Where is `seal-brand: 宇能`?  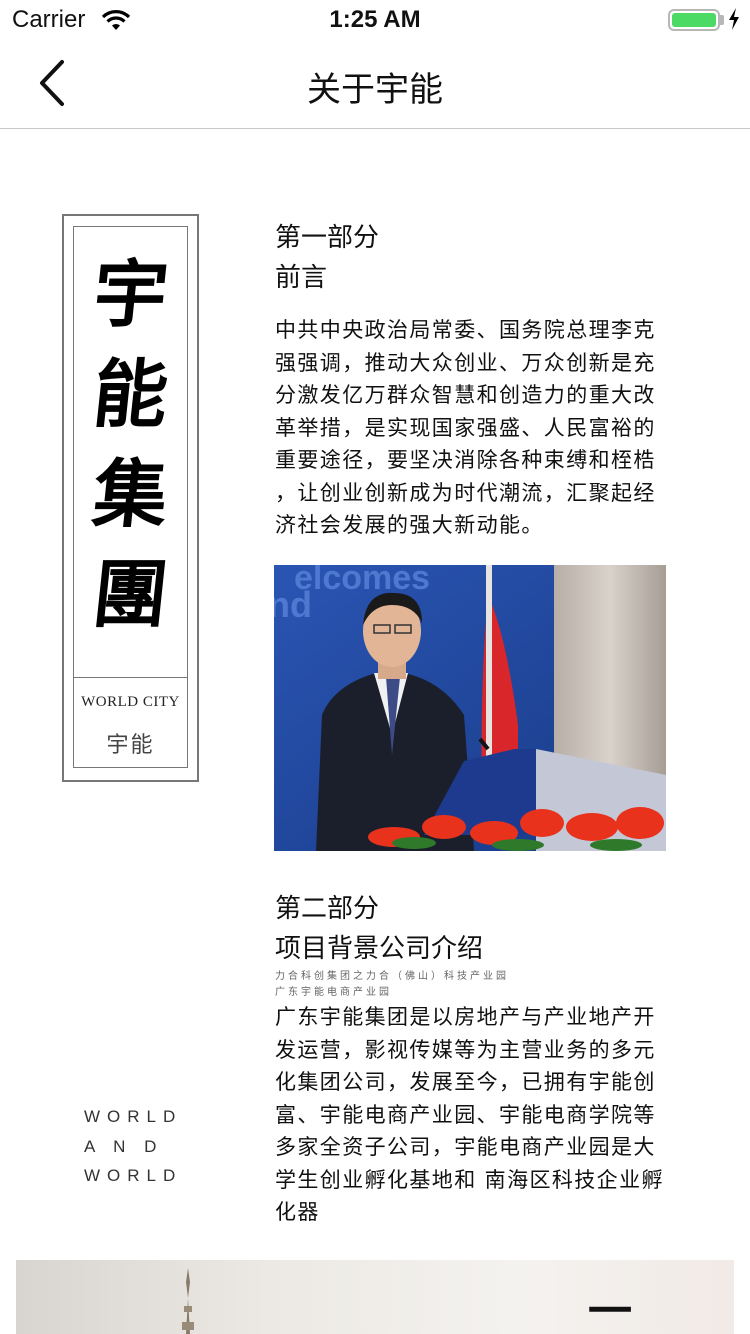 seal-brand: 宇能 is located at coordinates (130, 745).